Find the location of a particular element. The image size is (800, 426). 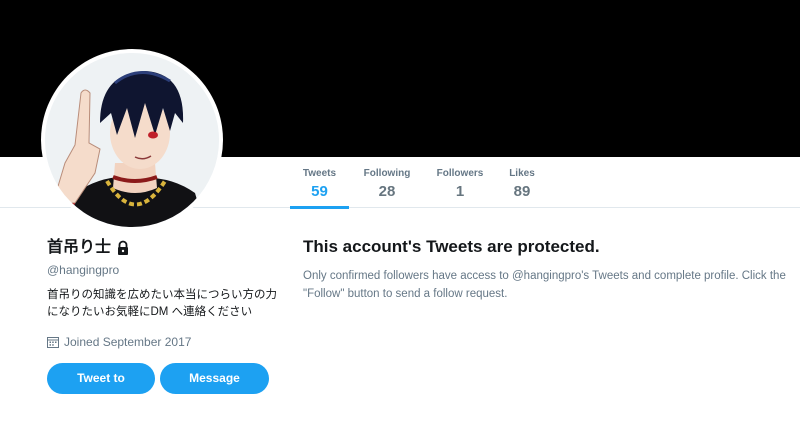

stat-tweets-label: Tweets is located at coordinates (319, 173).